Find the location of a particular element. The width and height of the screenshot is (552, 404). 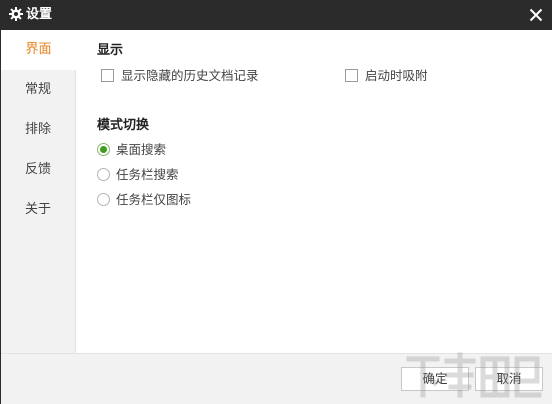

desktop-search-label: 桌面搜索 is located at coordinates (141, 149).